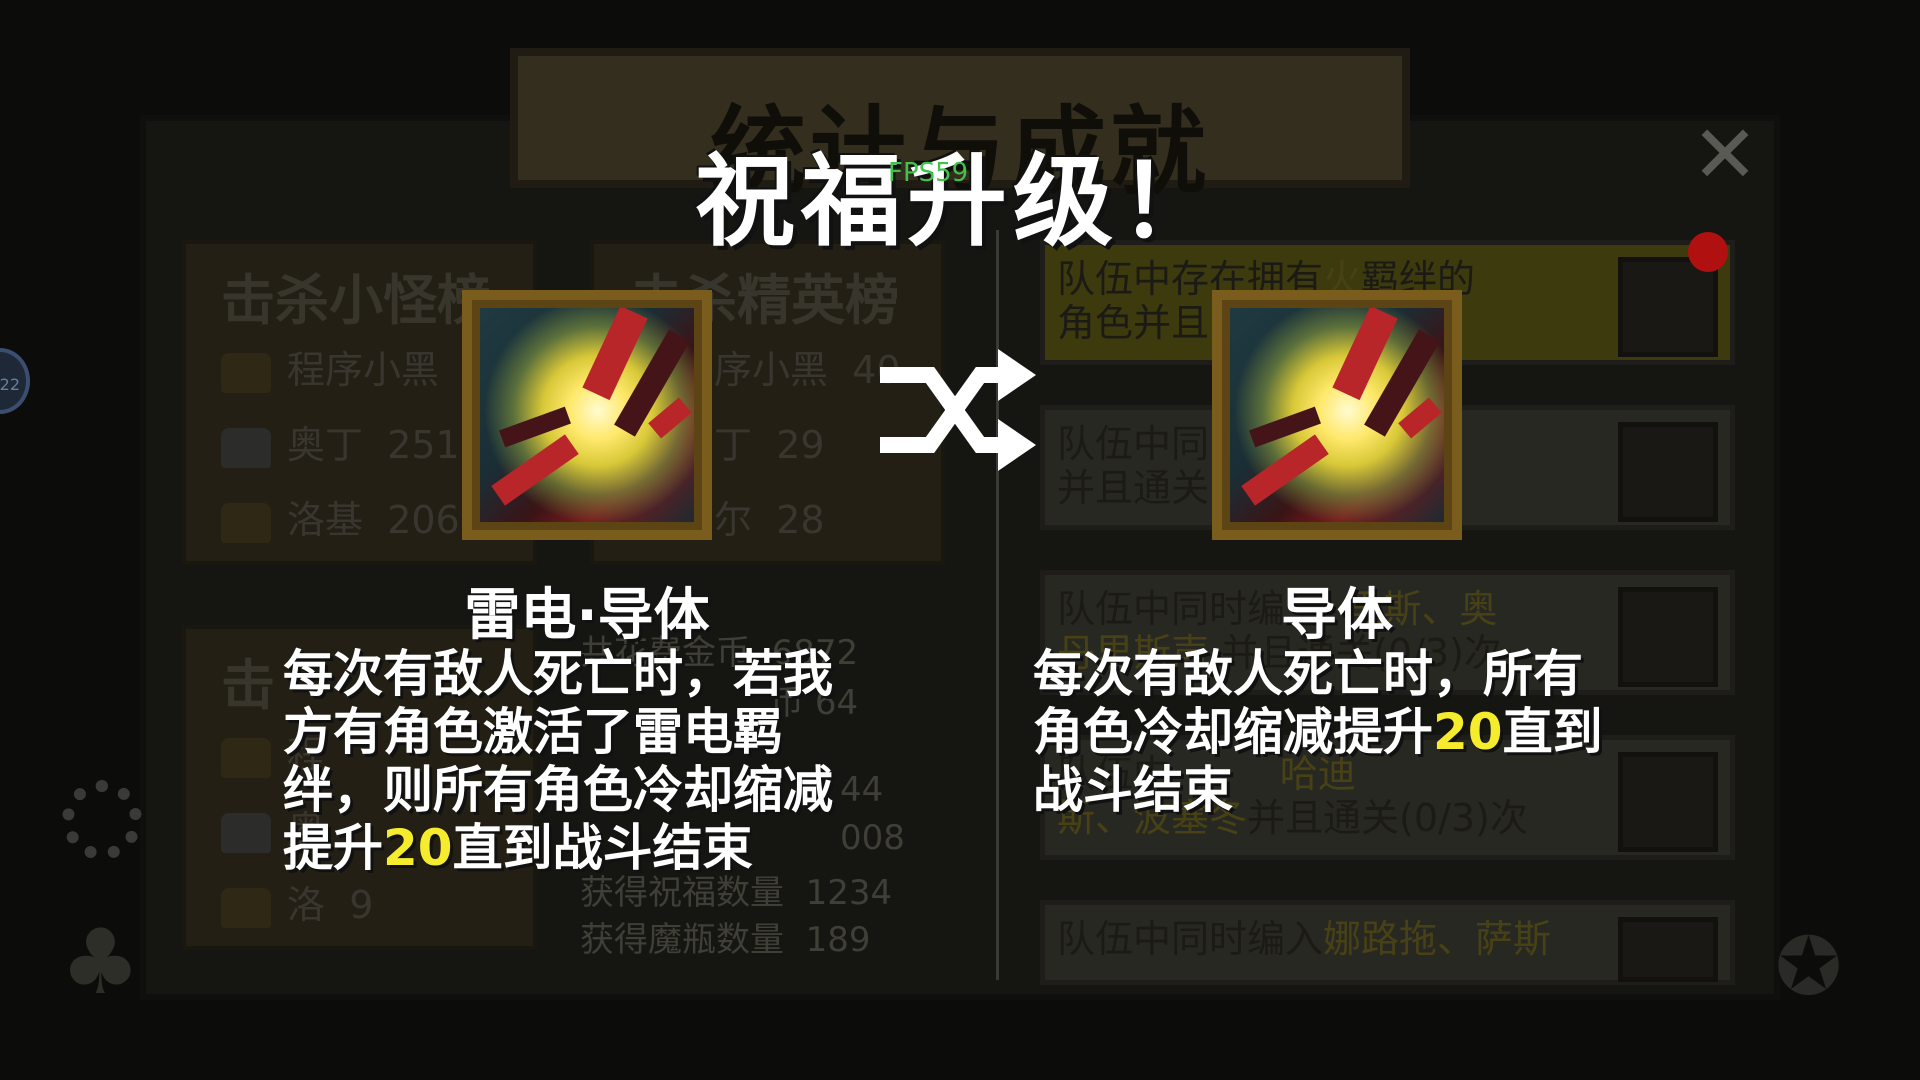  What do you see at coordinates (361, 905) in the screenshot?
I see `row-value: 9` at bounding box center [361, 905].